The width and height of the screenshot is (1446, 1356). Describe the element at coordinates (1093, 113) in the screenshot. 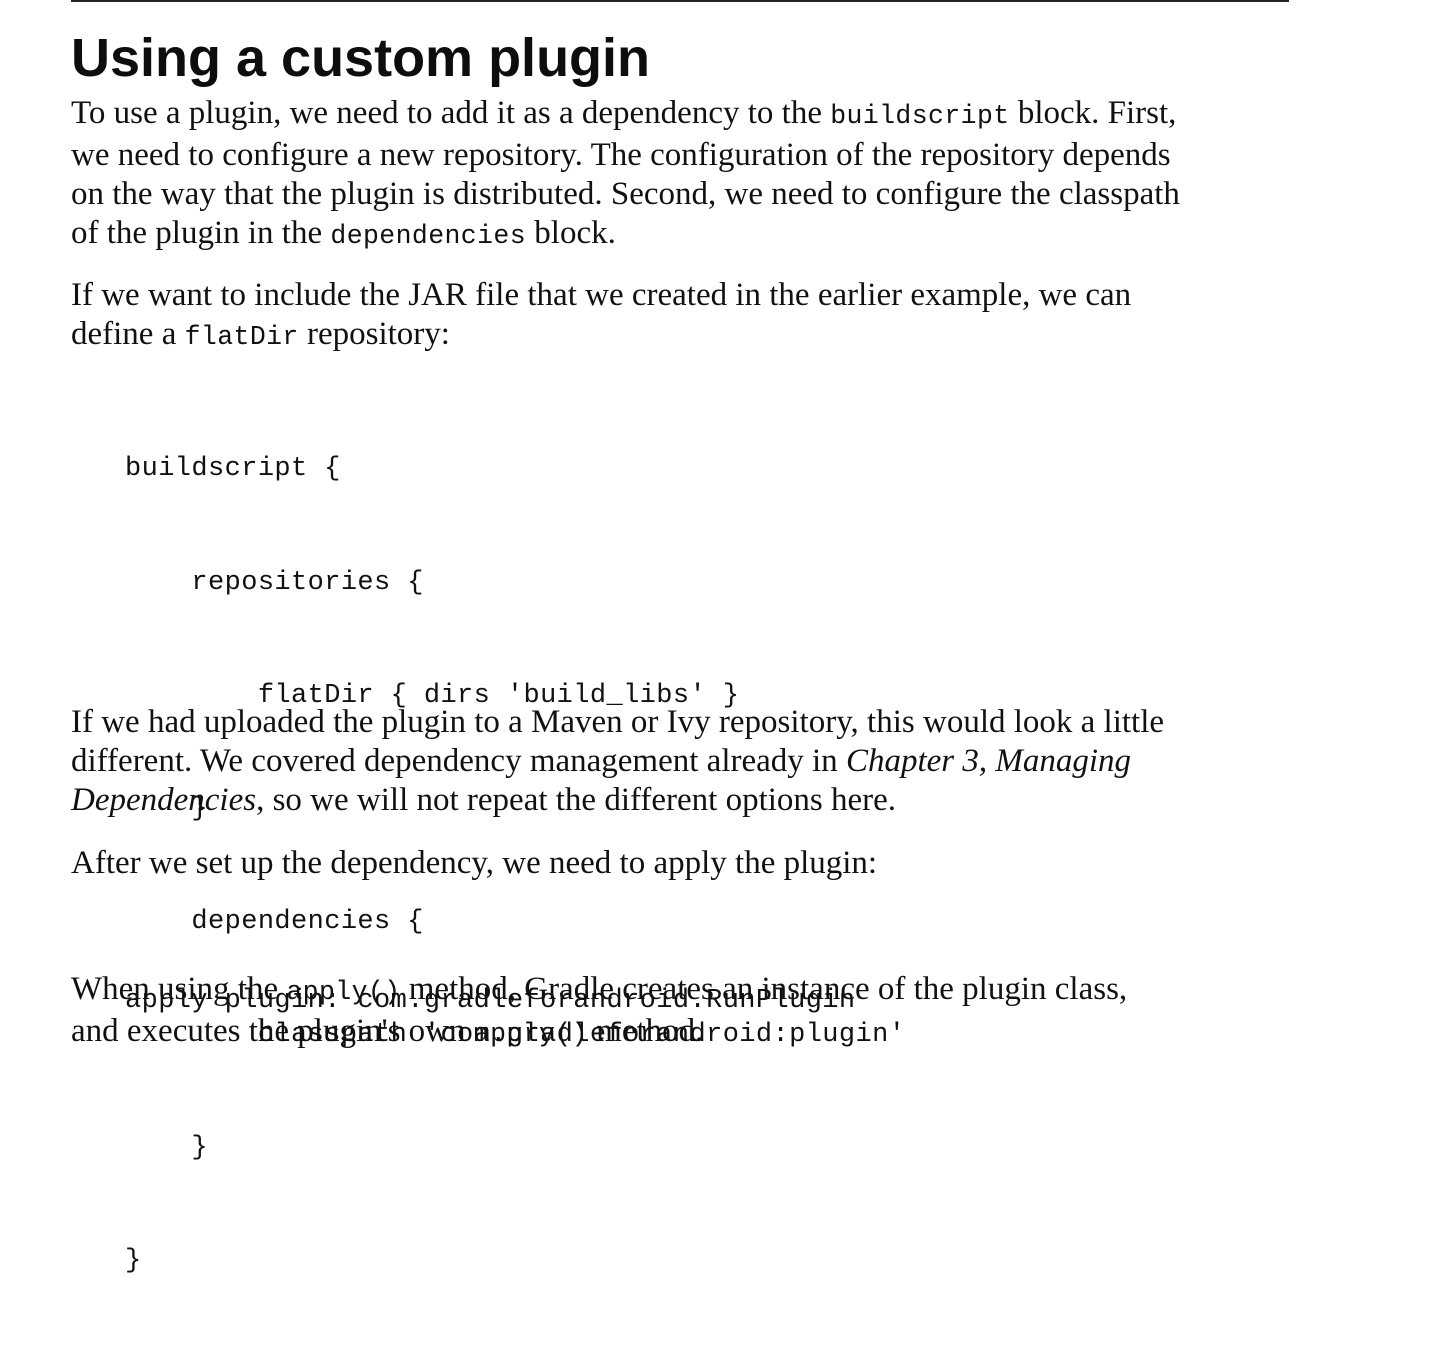

I see `text-run: block. First,` at that location.